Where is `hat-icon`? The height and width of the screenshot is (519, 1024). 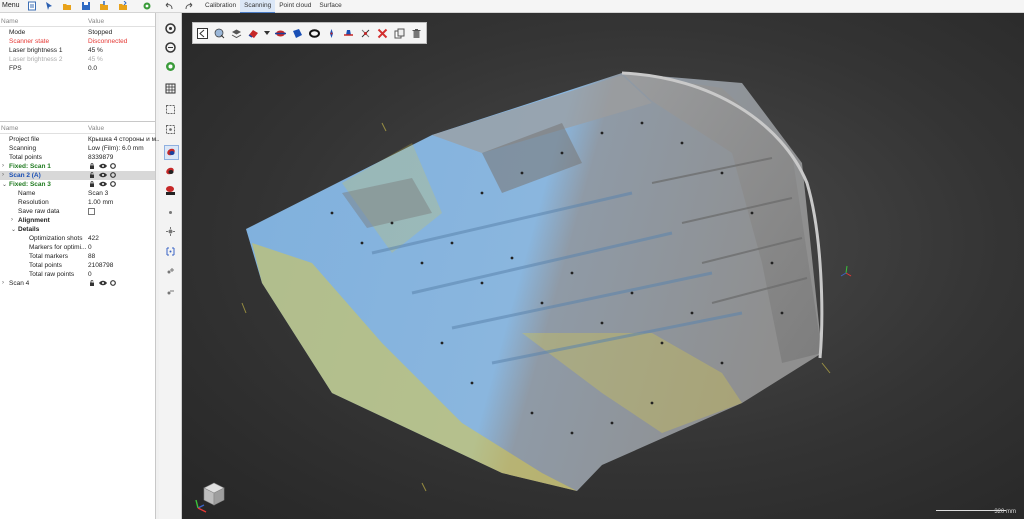
hat-icon is located at coordinates (348, 33).